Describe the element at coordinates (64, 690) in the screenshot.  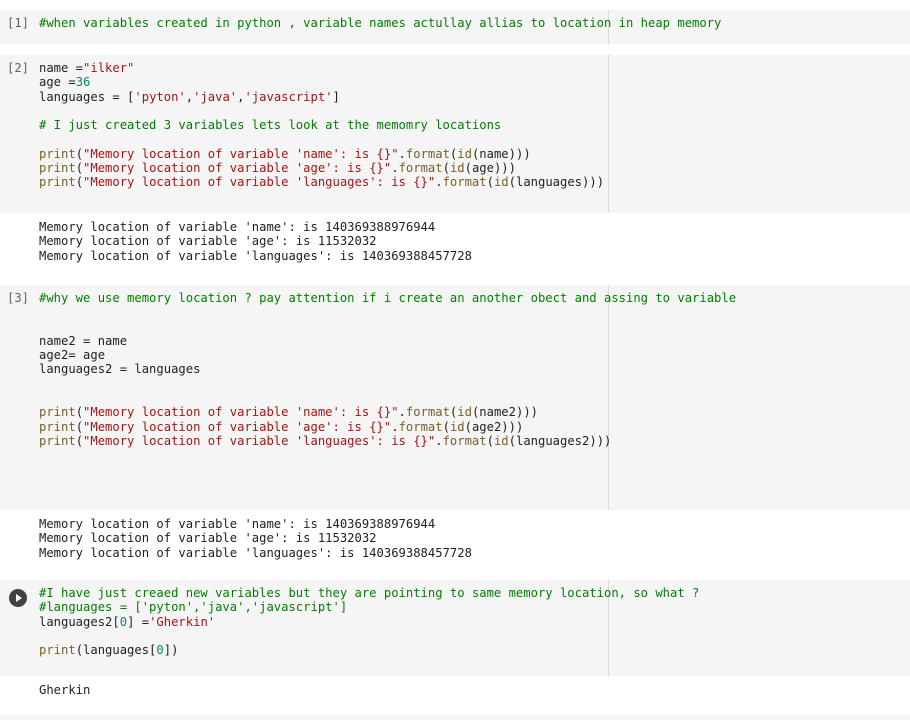
I see `cell-output: Gherkin` at that location.